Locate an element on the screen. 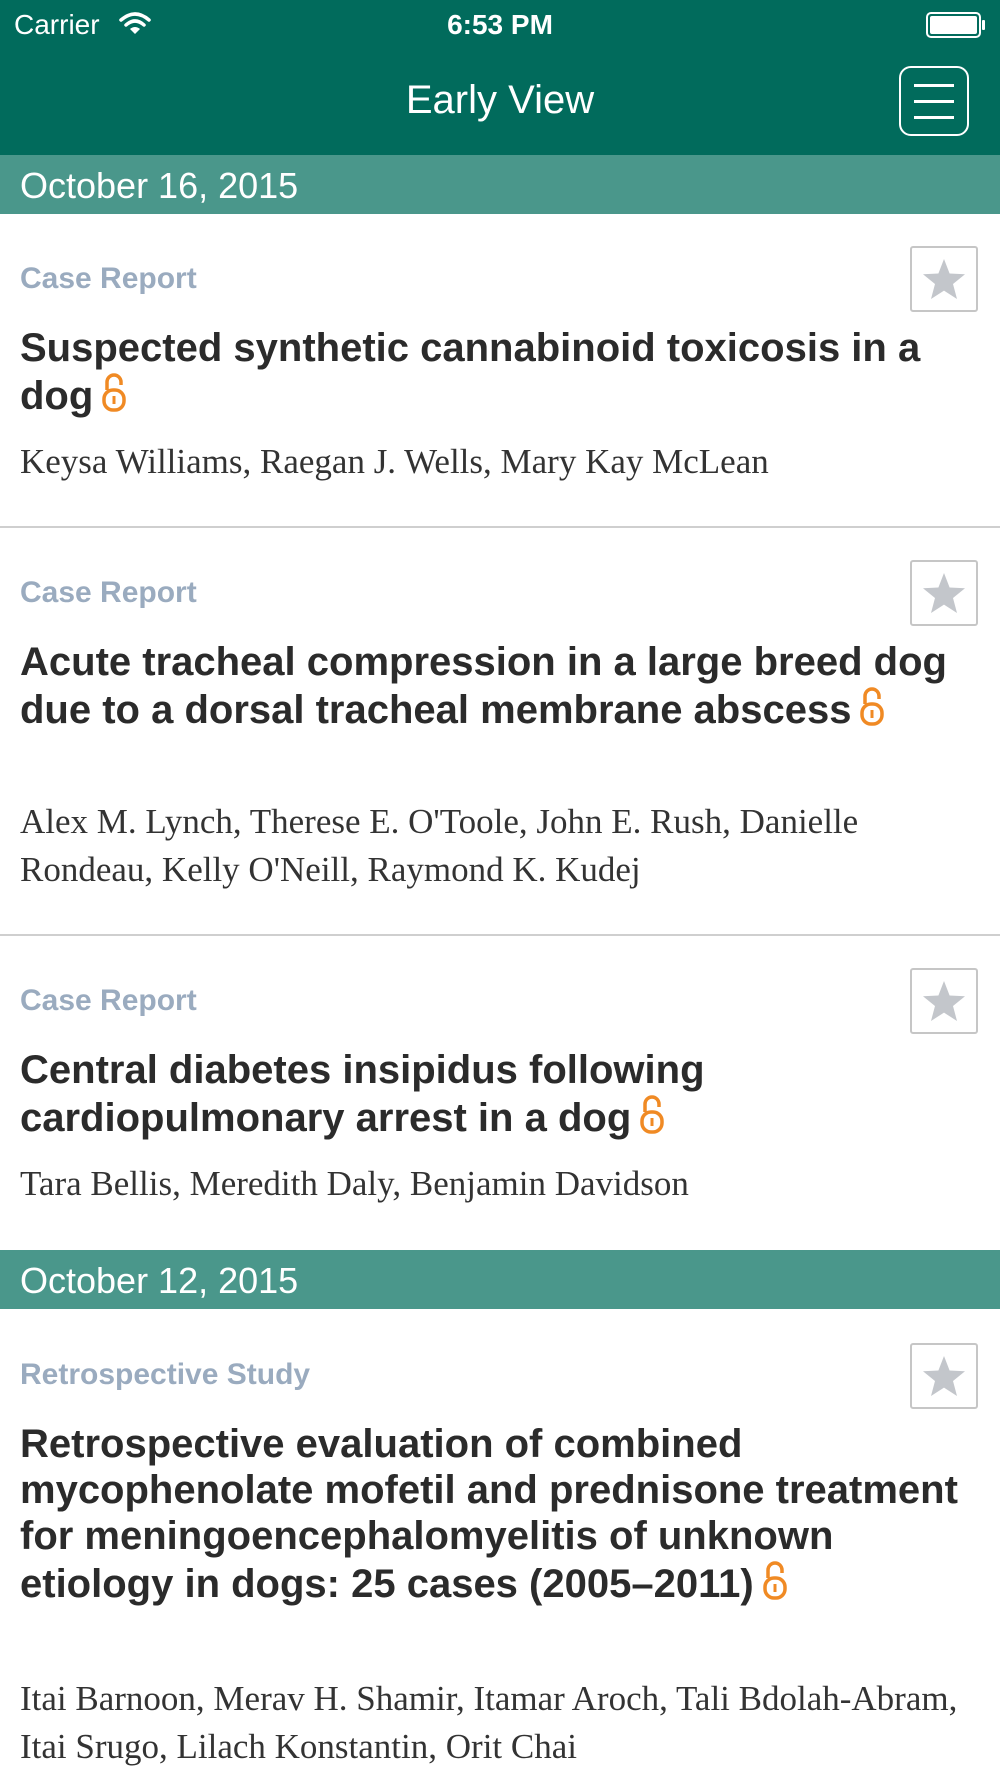 This screenshot has height=1778, width=1000. clock-time: 6:53 PM is located at coordinates (500, 24).